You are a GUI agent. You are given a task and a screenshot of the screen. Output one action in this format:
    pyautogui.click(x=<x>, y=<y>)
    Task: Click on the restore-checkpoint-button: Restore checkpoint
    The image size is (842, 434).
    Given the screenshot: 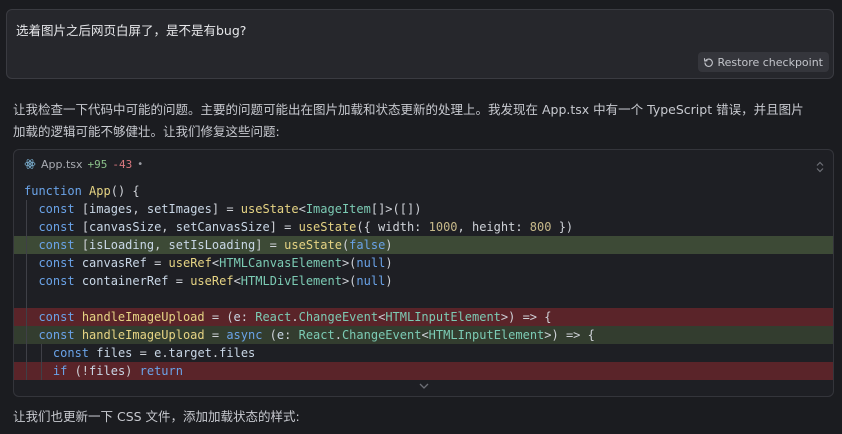 What is the action you would take?
    pyautogui.click(x=763, y=62)
    